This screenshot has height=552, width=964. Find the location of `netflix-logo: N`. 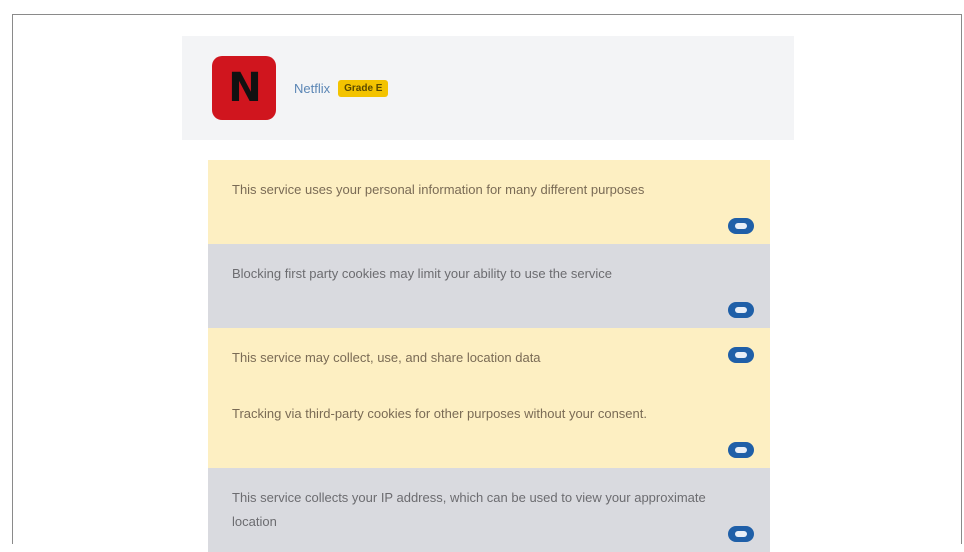

netflix-logo: N is located at coordinates (244, 88).